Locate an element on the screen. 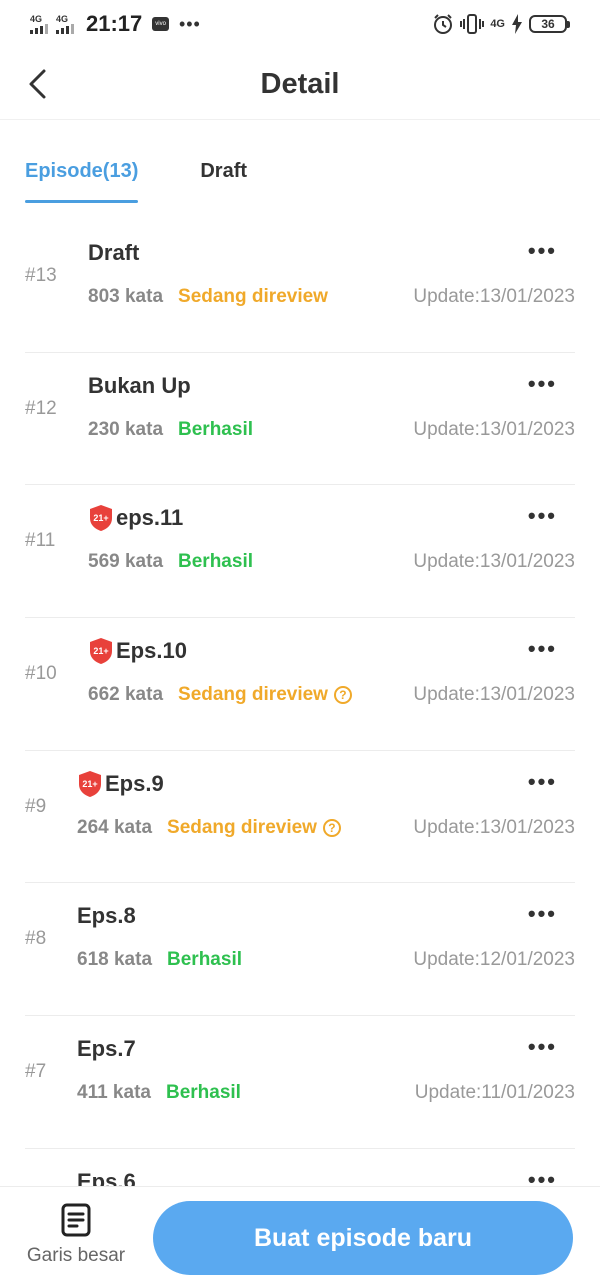 This screenshot has width=600, height=1287. create-episode-button: Buat episode baru is located at coordinates (363, 1238).